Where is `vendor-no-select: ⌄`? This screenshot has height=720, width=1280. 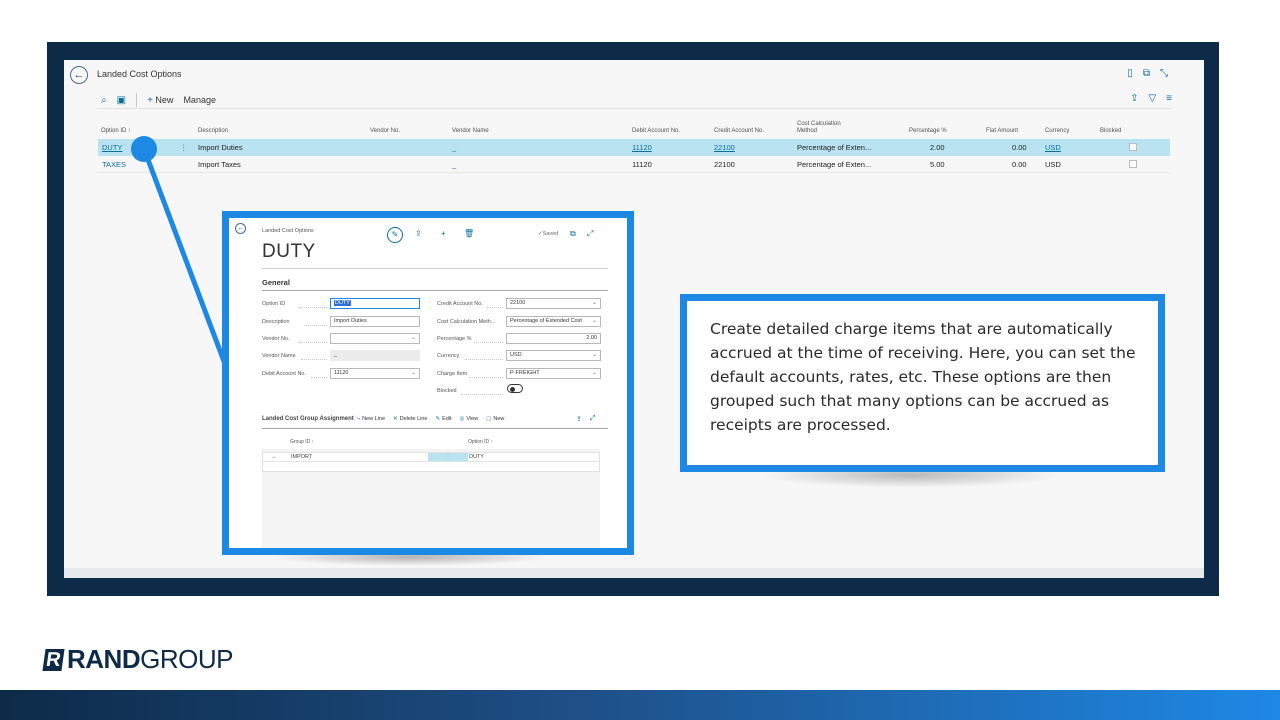 vendor-no-select: ⌄ is located at coordinates (375, 338).